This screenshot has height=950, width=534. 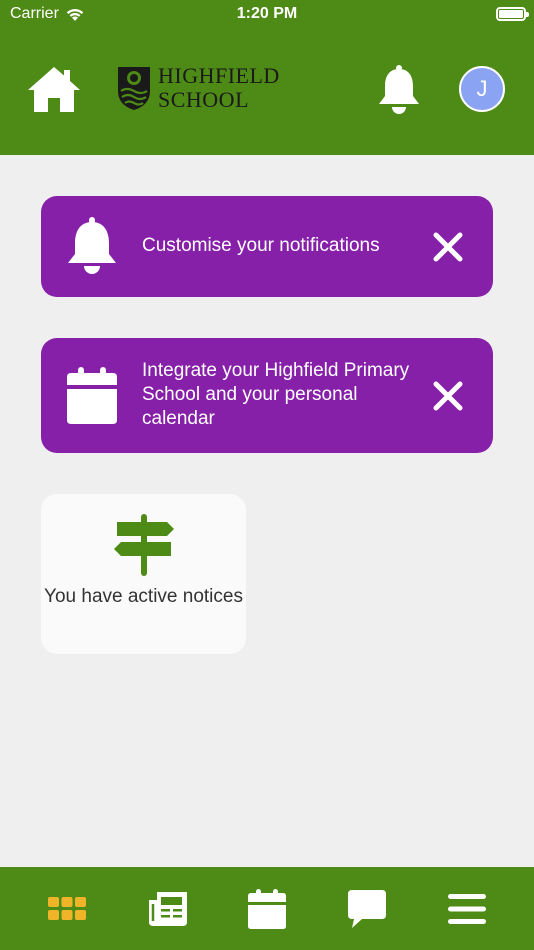 I want to click on home-icon, so click(x=54, y=89).